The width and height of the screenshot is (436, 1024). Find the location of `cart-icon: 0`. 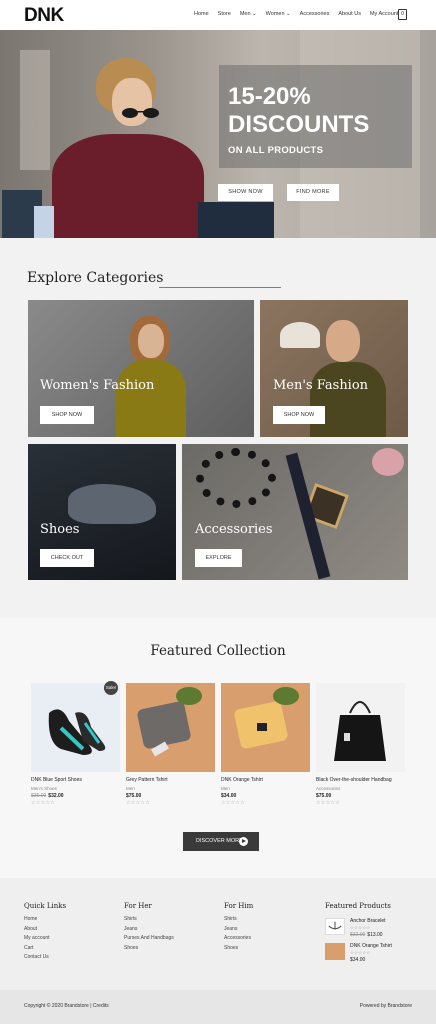

cart-icon: 0 is located at coordinates (402, 14).